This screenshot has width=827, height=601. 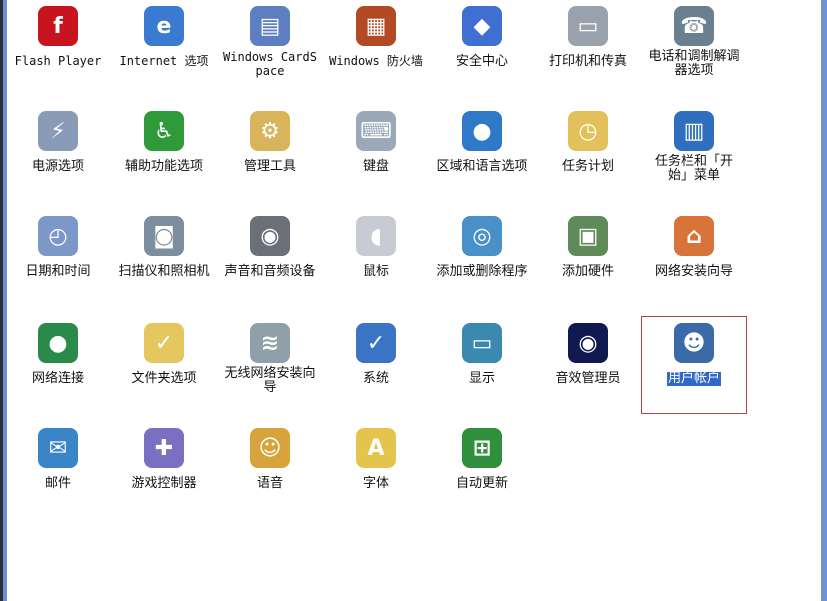 I want to click on control-panel-item: ◴ 日期和时间, so click(x=58, y=258).